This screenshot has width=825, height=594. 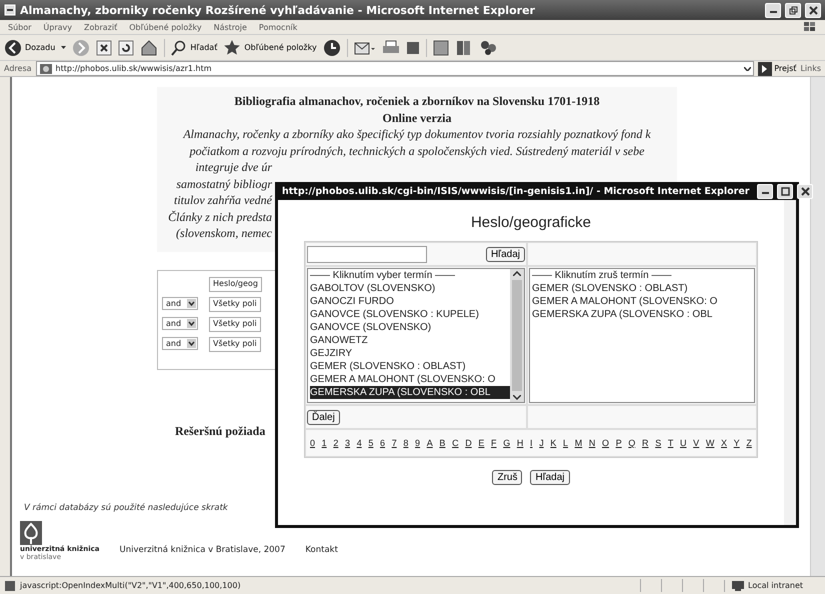 I want to click on field-select: Heslo/geog, so click(x=235, y=284).